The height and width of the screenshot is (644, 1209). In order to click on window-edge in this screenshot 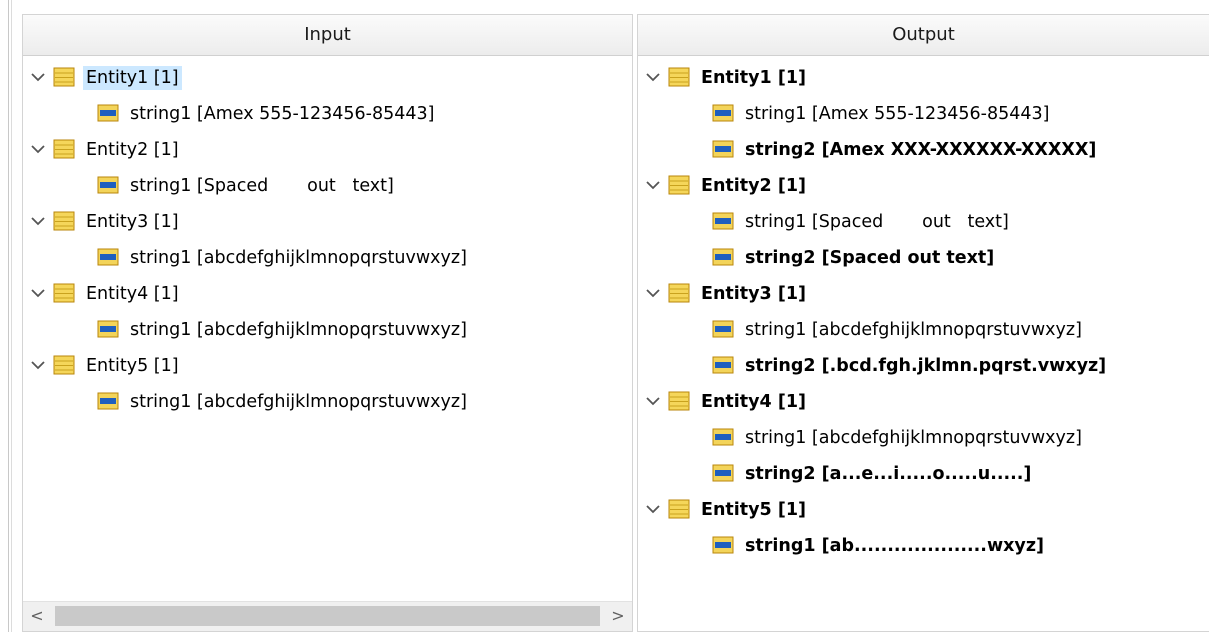, I will do `click(8, 316)`.